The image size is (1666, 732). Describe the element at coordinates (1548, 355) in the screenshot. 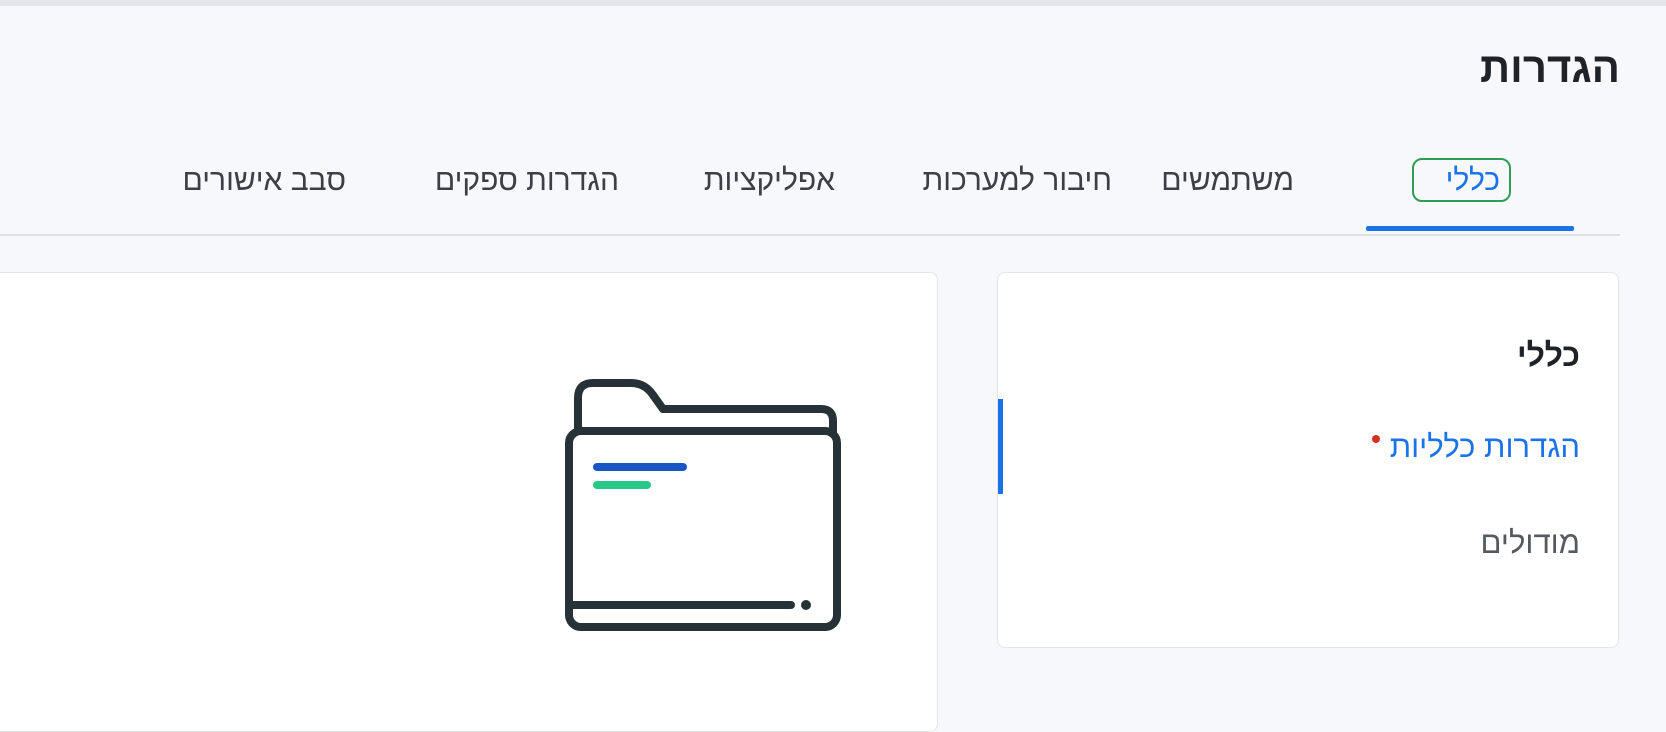

I see `sidebar-heading: כללי` at that location.